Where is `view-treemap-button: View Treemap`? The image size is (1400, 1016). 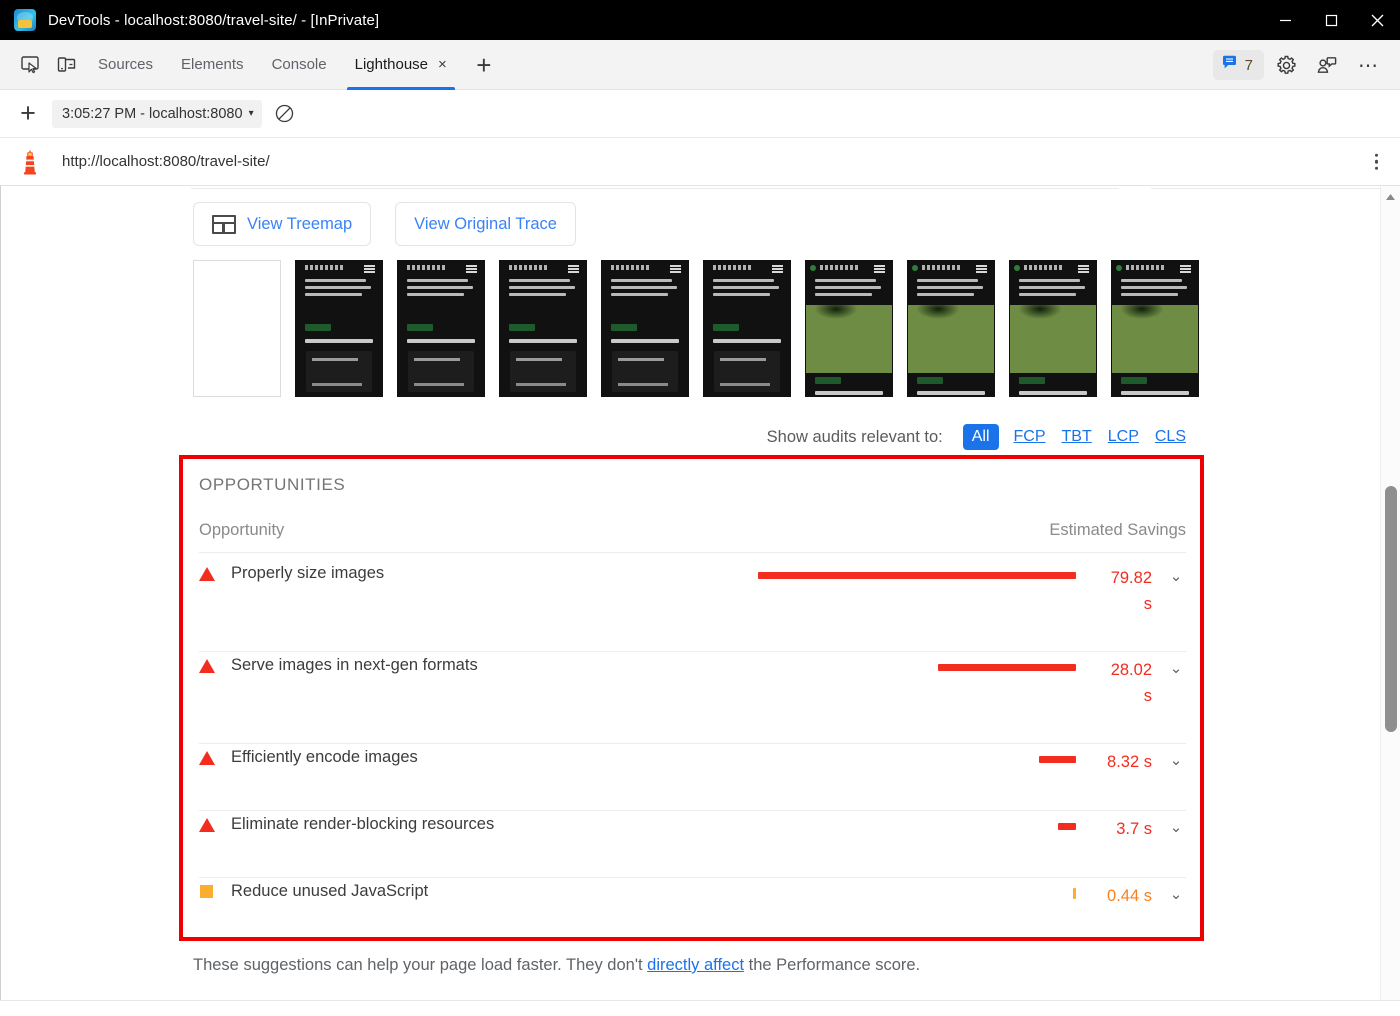
view-treemap-button: View Treemap is located at coordinates (282, 224).